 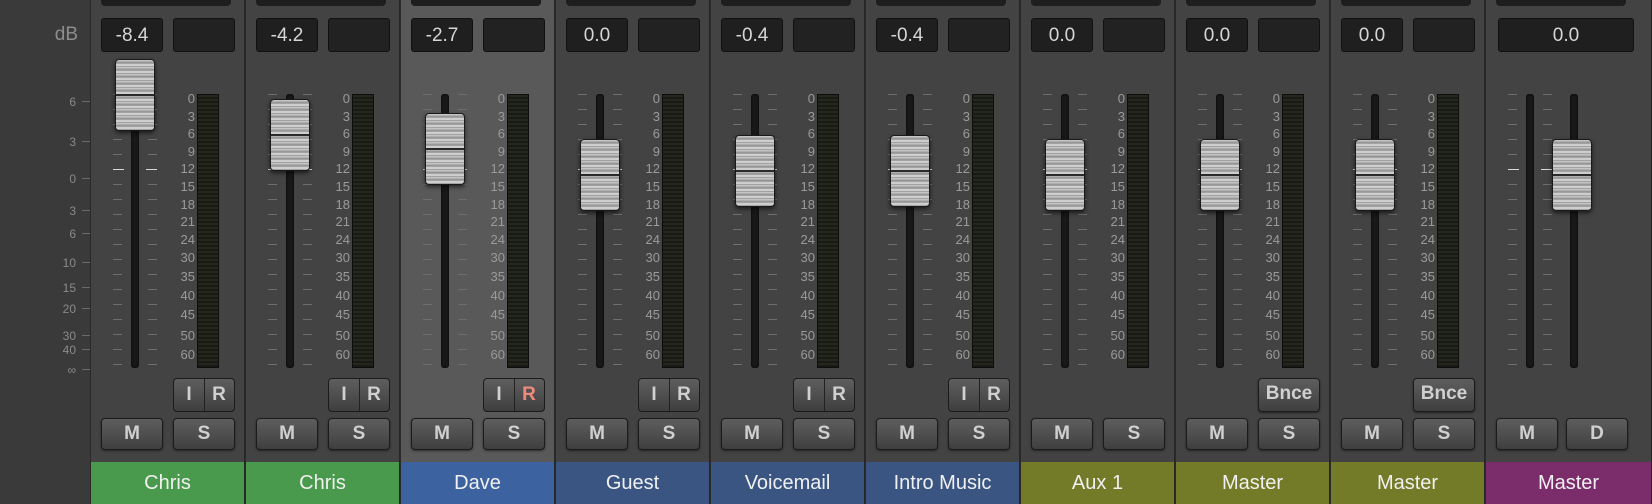 What do you see at coordinates (1121, 151) in the screenshot?
I see `meter-scale-label: 9` at bounding box center [1121, 151].